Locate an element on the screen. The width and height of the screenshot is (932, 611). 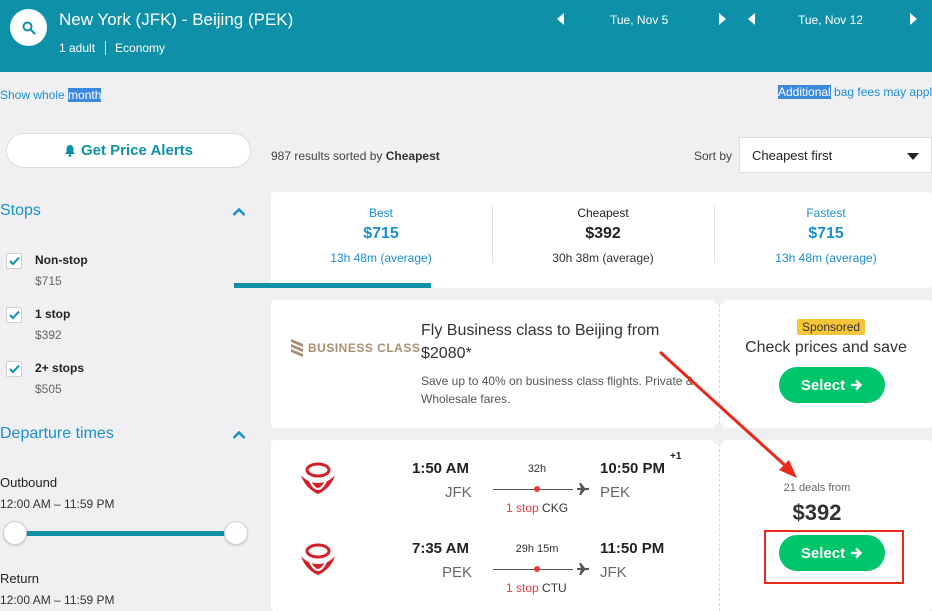
prev-return-date-icon is located at coordinates (751, 19).